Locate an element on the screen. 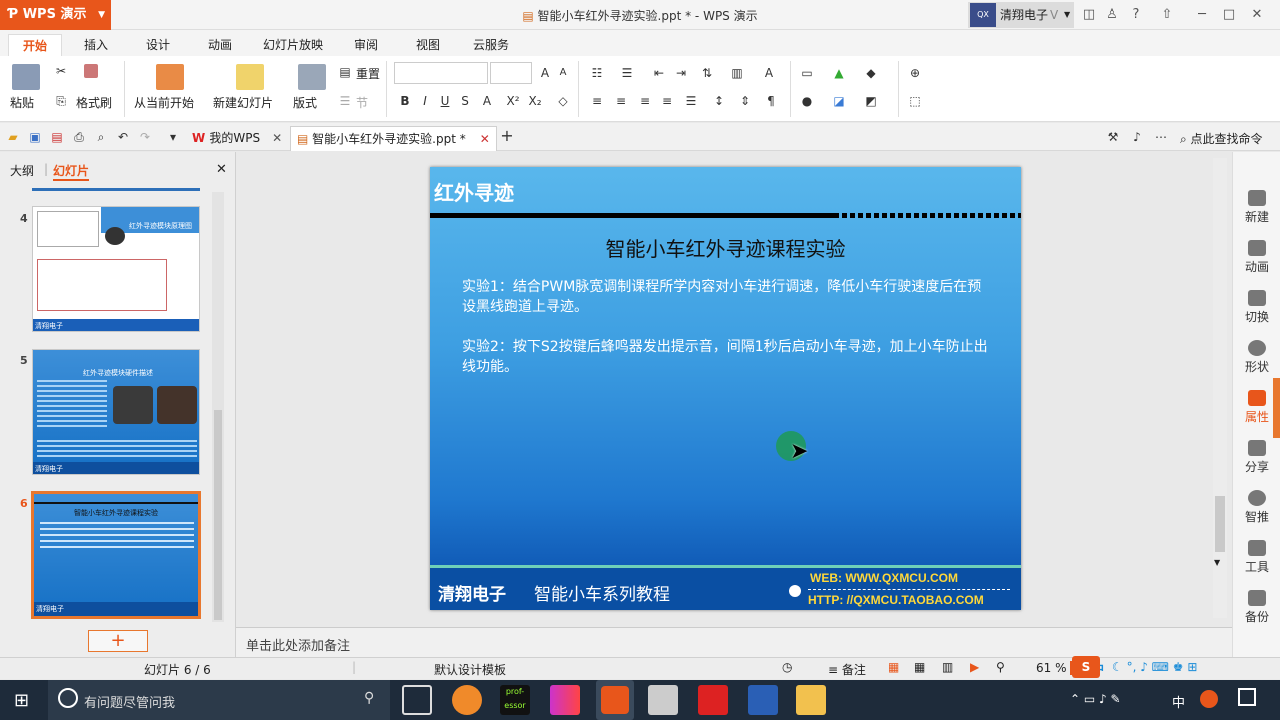 The width and height of the screenshot is (1280, 720). tab-view: 视图 is located at coordinates (428, 45).